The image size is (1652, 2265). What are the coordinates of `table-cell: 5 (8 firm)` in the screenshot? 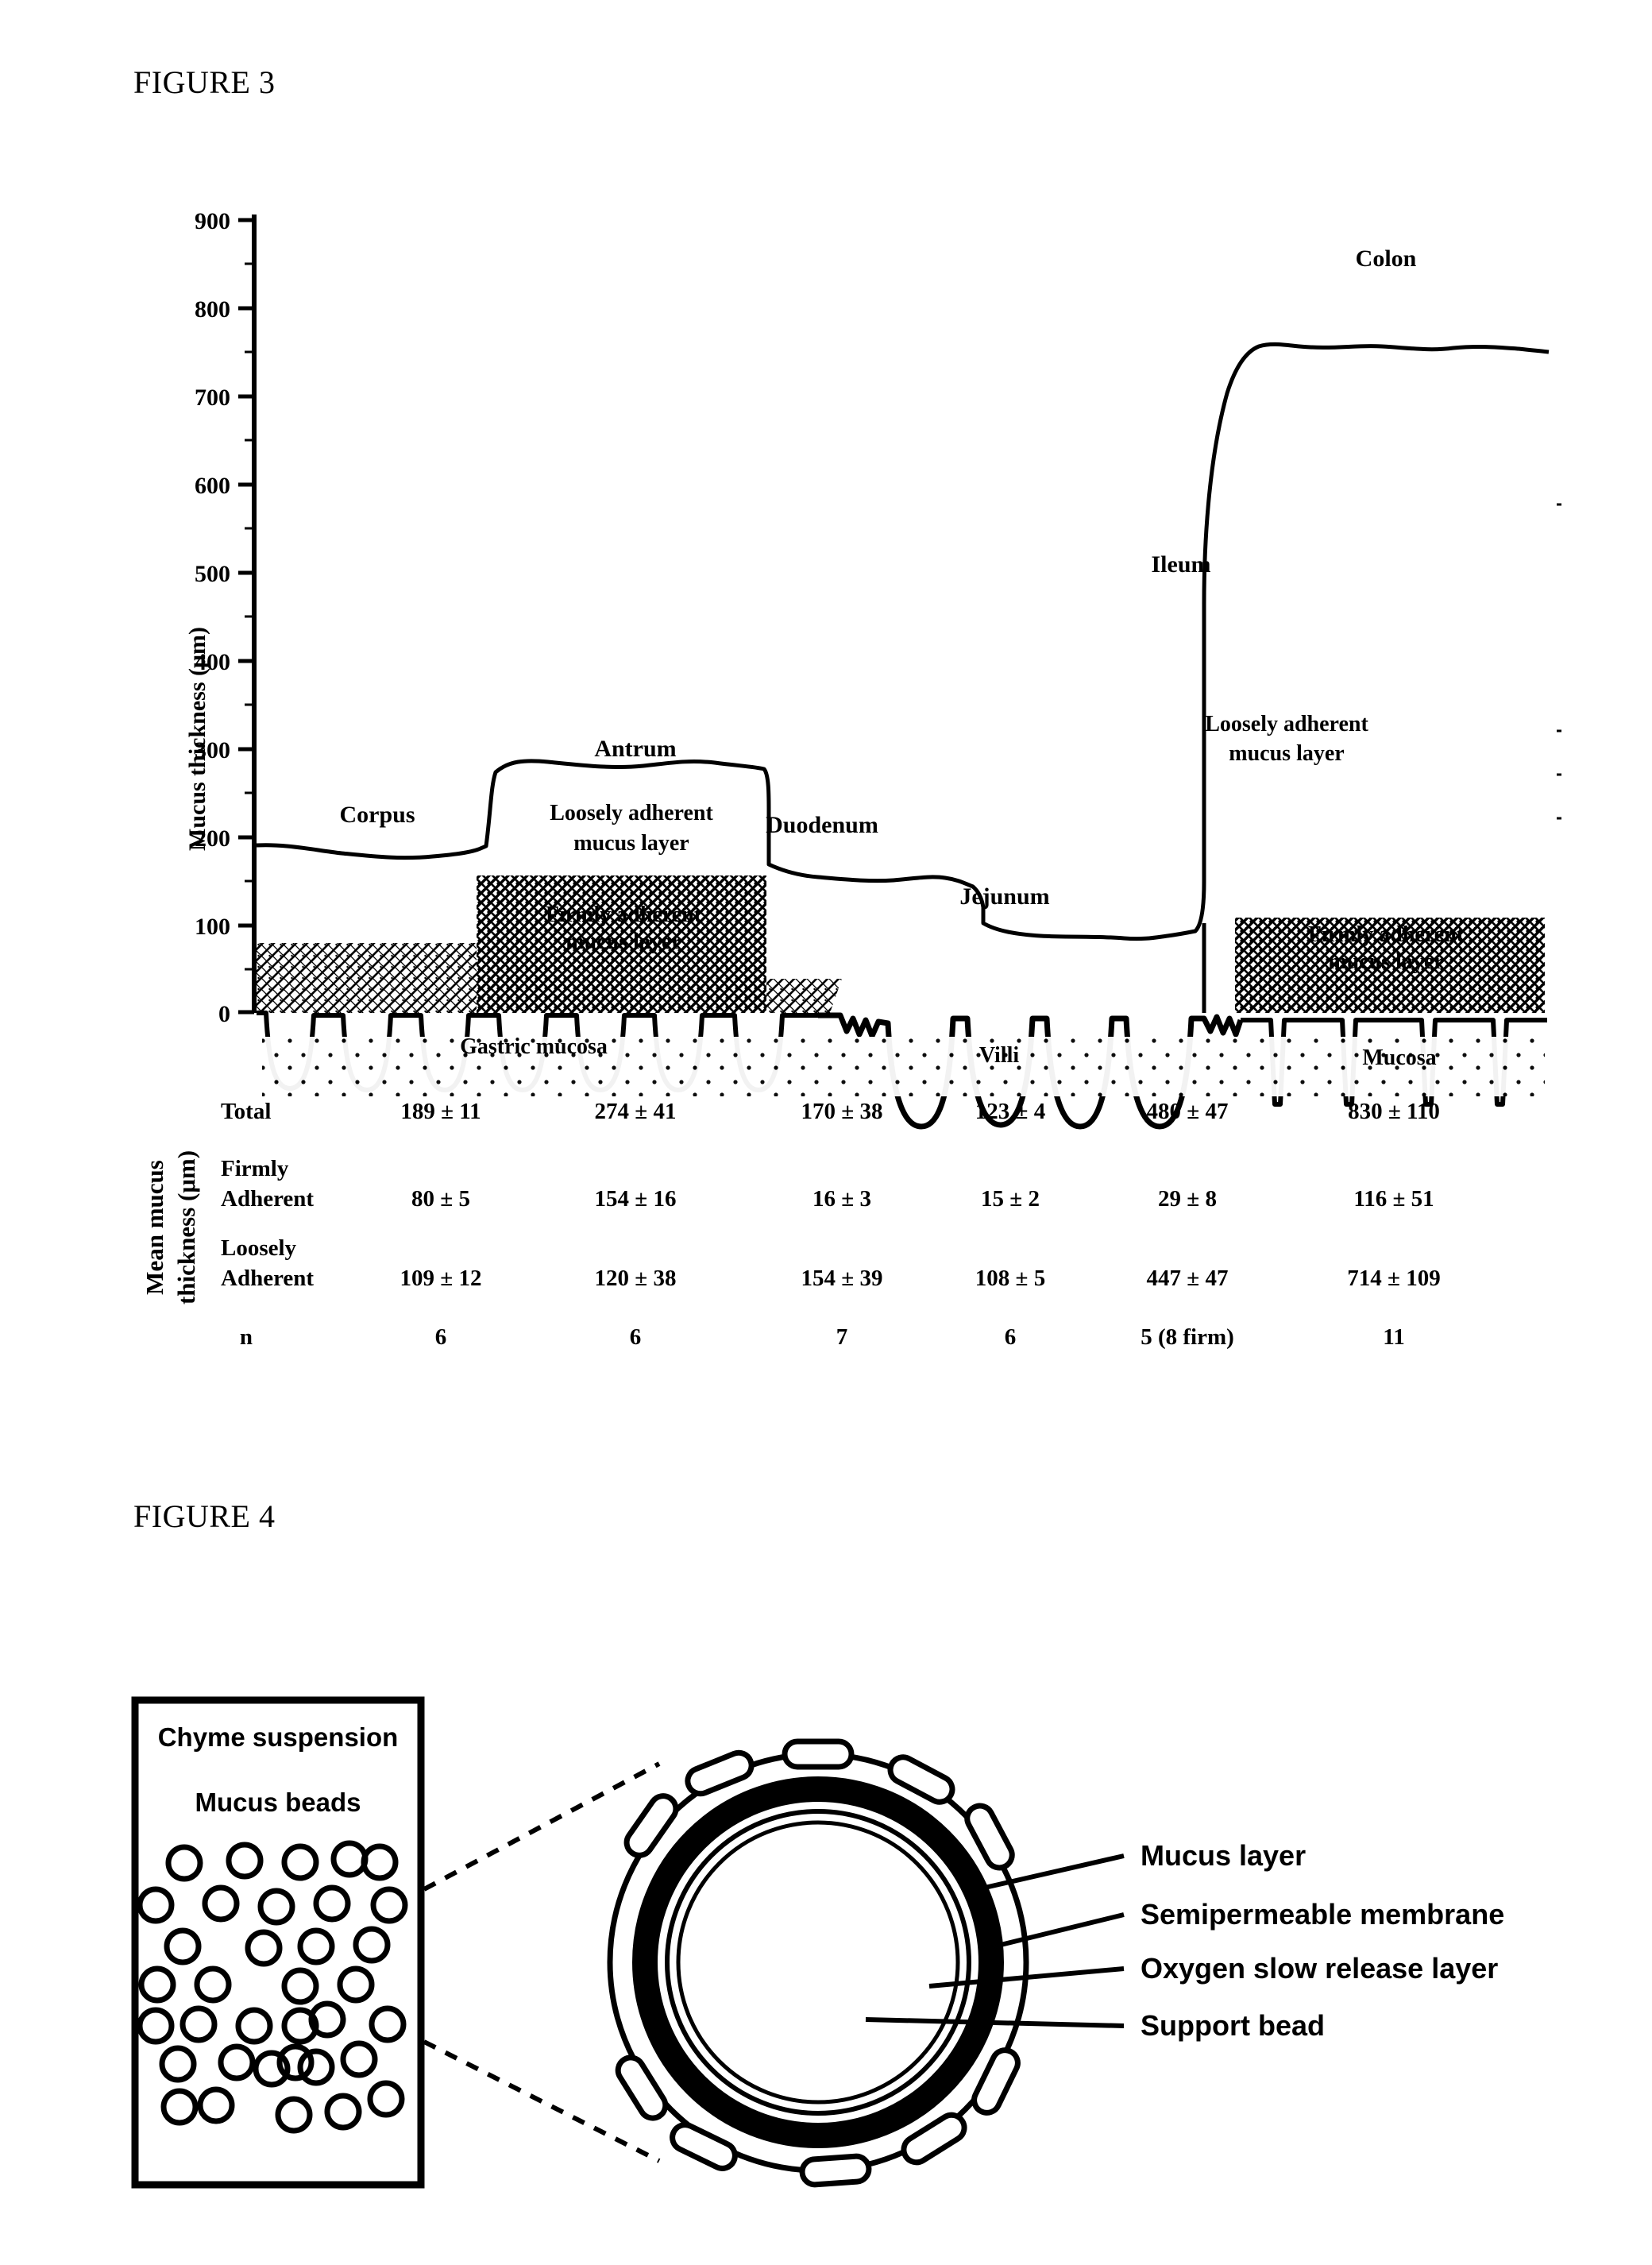 It's located at (1187, 1337).